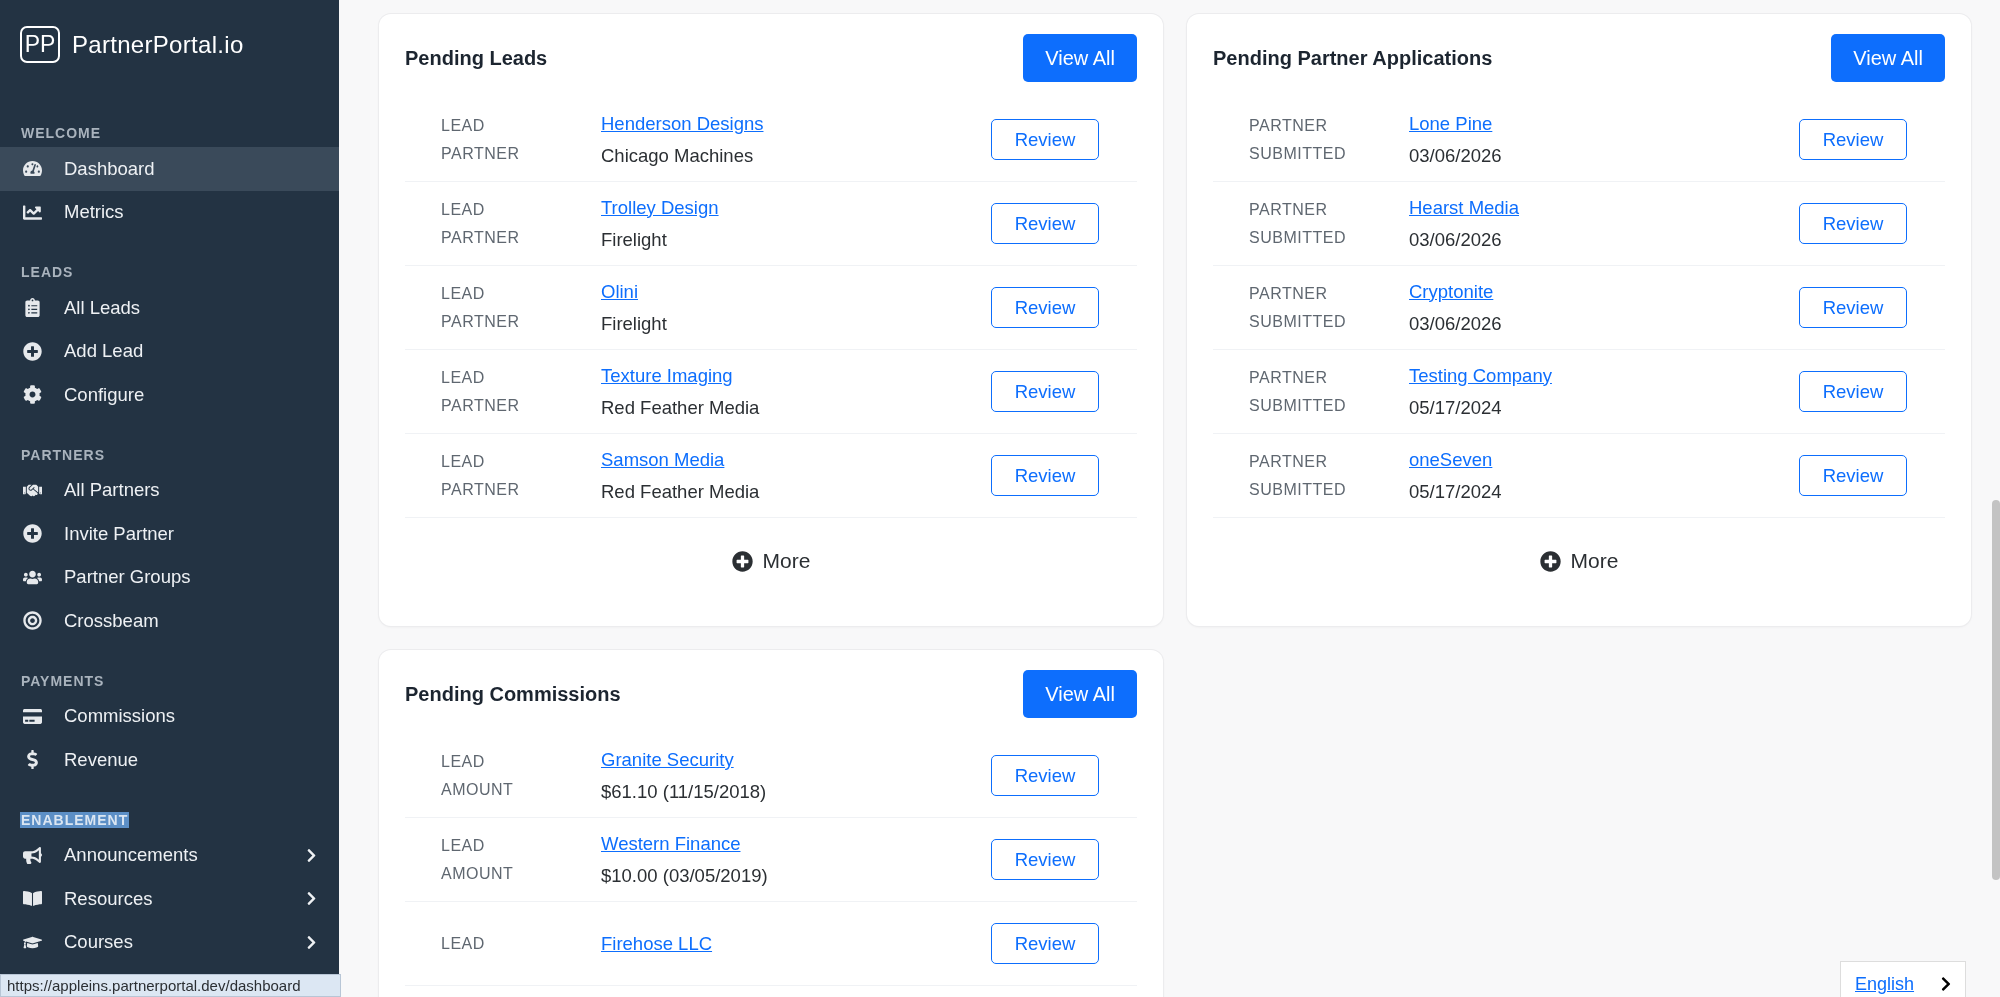 The height and width of the screenshot is (997, 2000). What do you see at coordinates (169, 351) in the screenshot?
I see `sidebar-item: Add Lead` at bounding box center [169, 351].